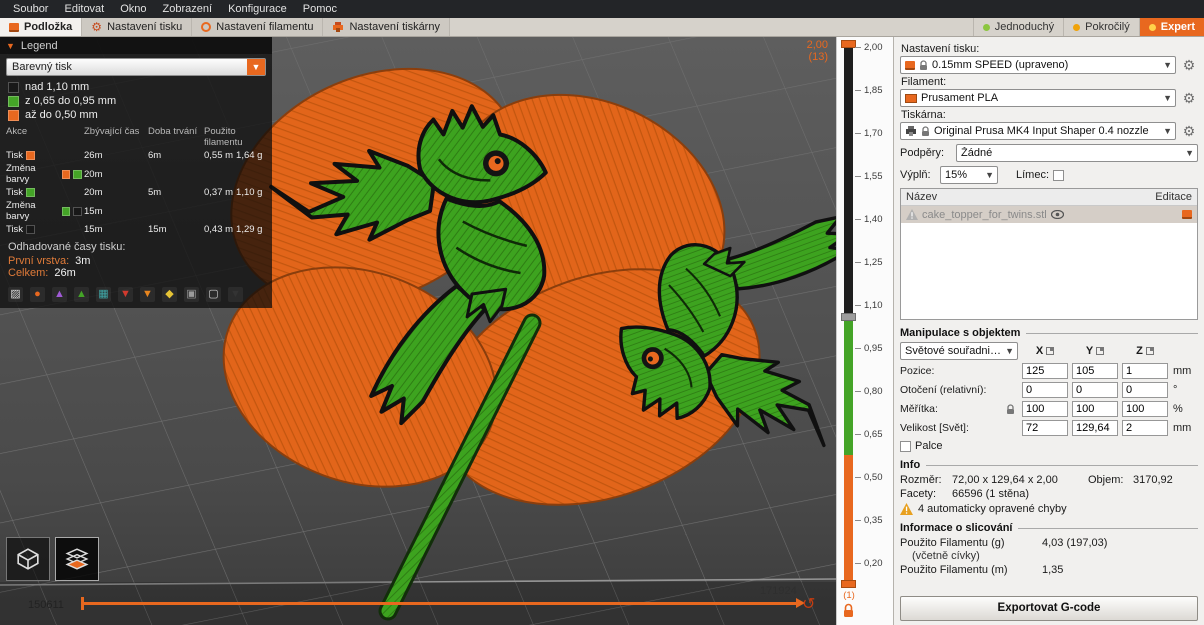 Image resolution: width=1204 pixels, height=625 pixels. Describe the element at coordinates (1145, 390) in the screenshot. I see `rotation-z-input` at that location.